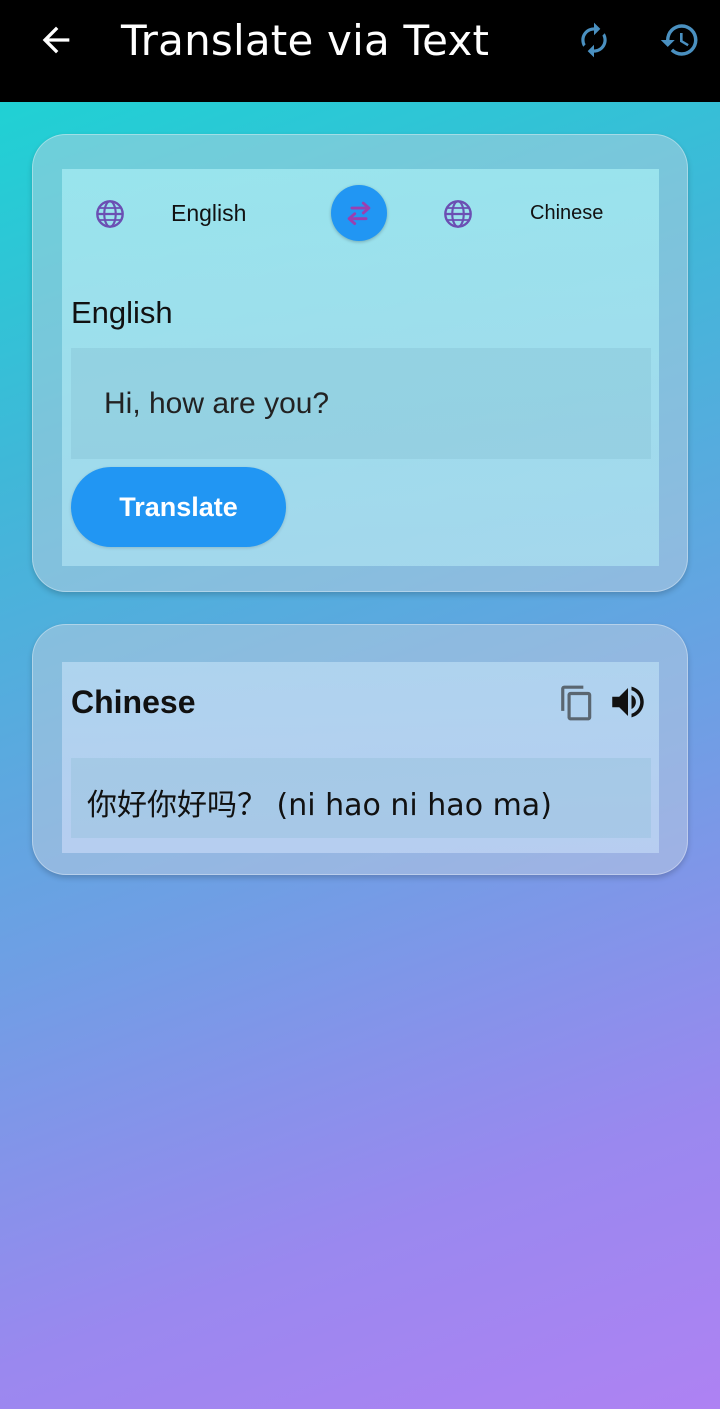  I want to click on speaker-icon, so click(628, 702).